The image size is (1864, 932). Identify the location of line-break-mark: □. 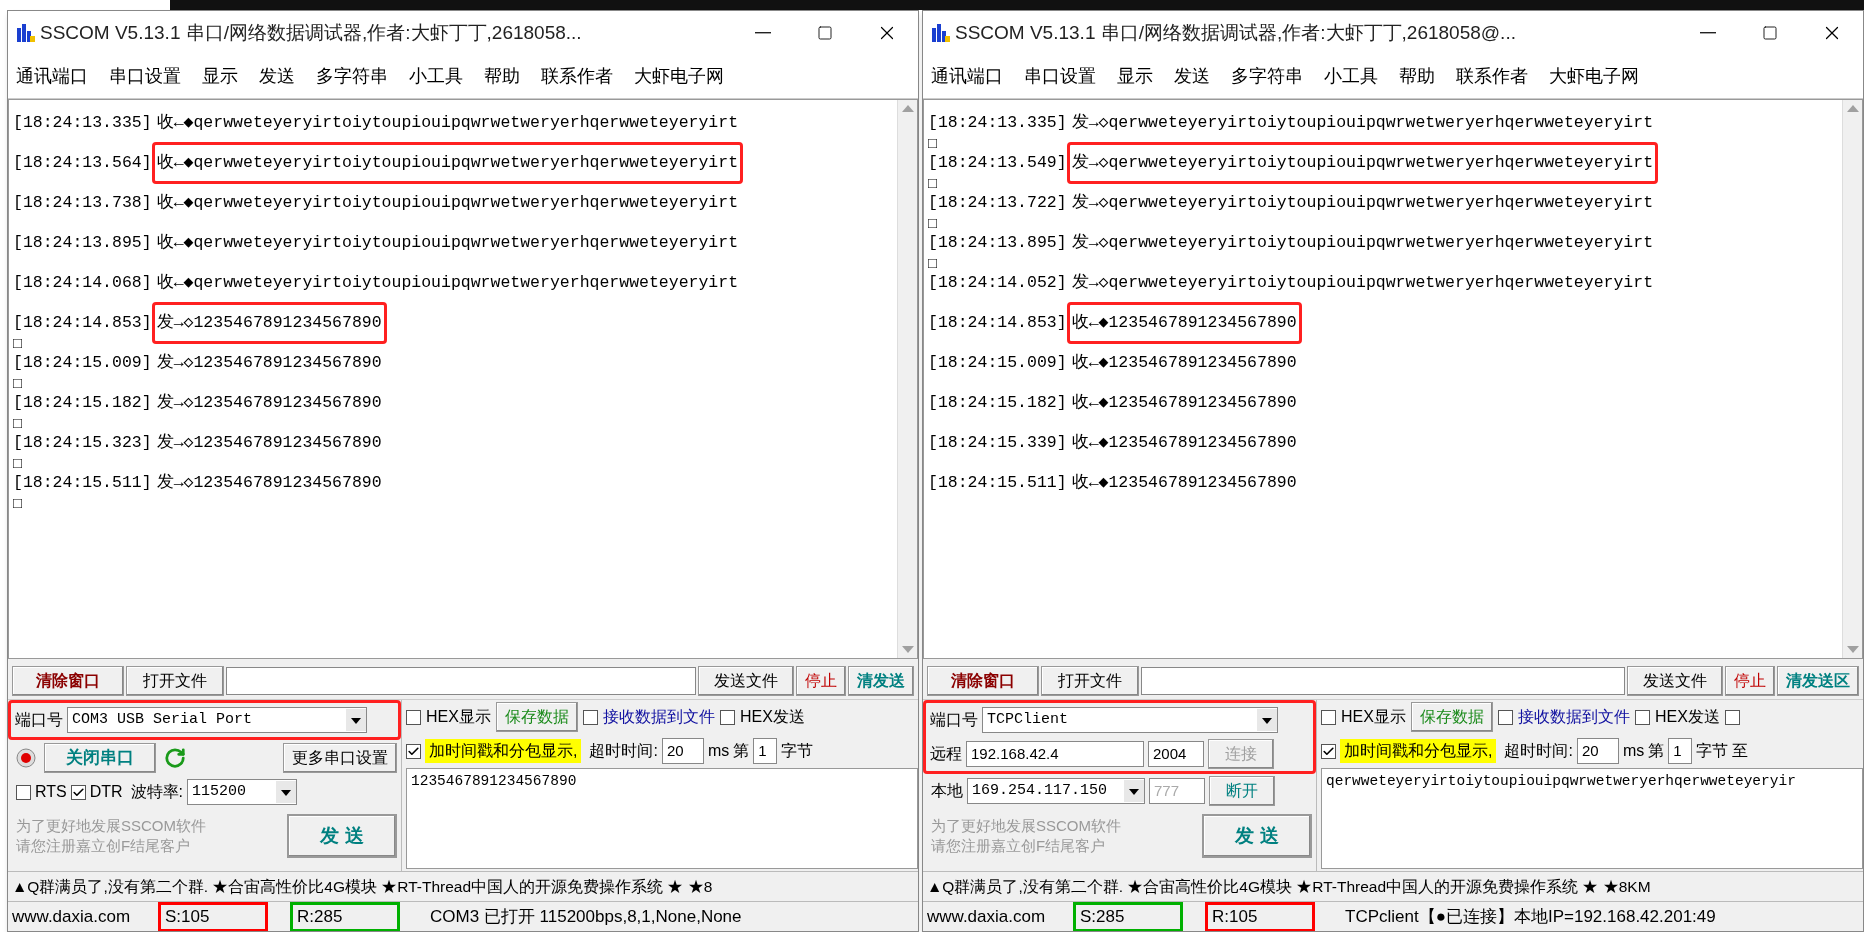
(933, 183).